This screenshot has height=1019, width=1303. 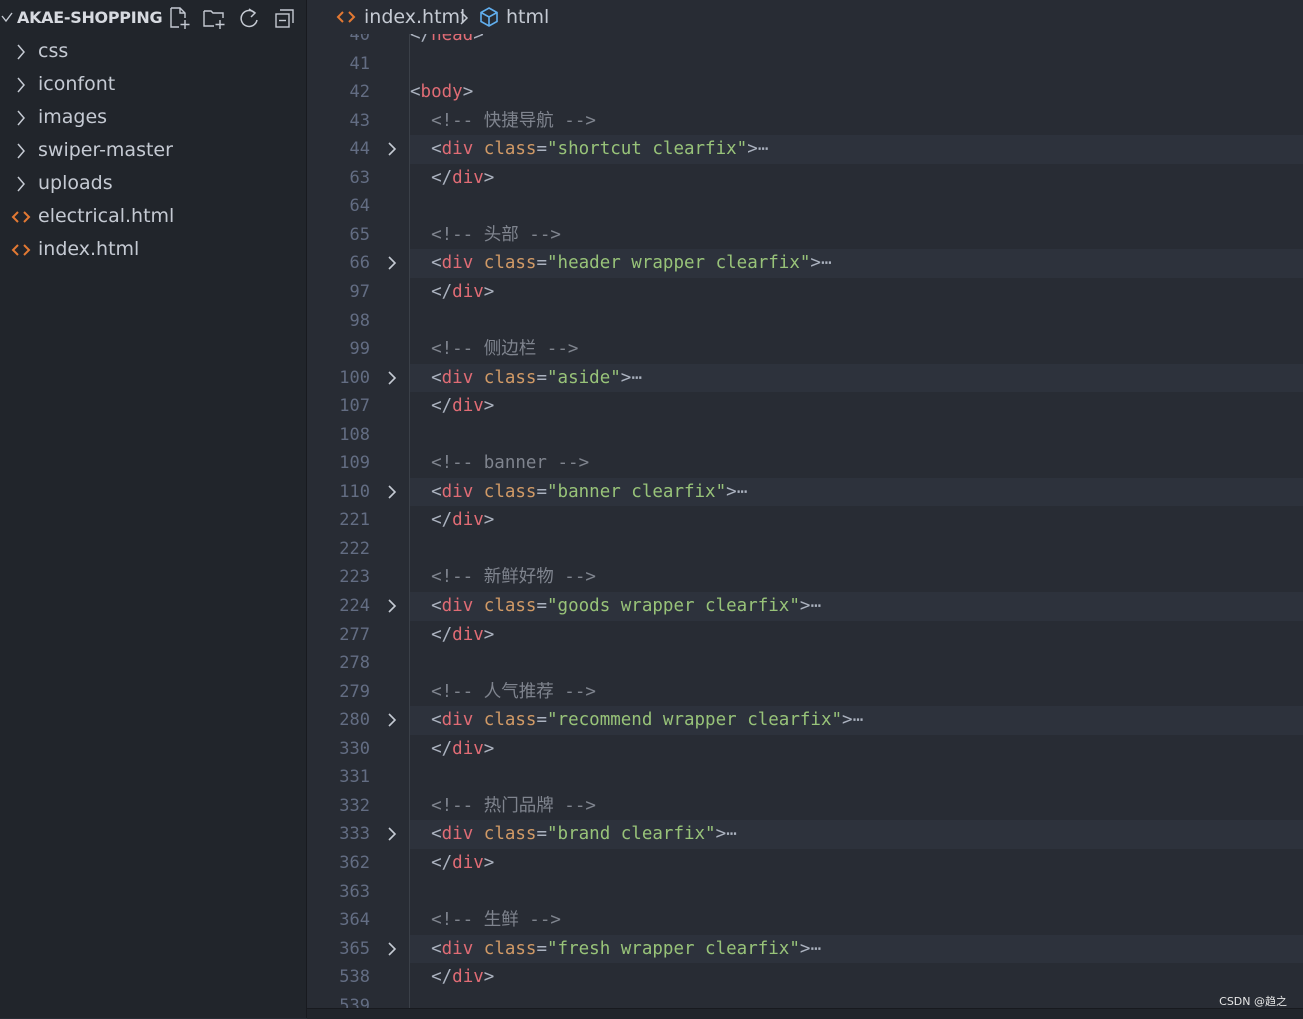 What do you see at coordinates (805, 463) in the screenshot?
I see `code-line: 109 <!-- banner -->` at bounding box center [805, 463].